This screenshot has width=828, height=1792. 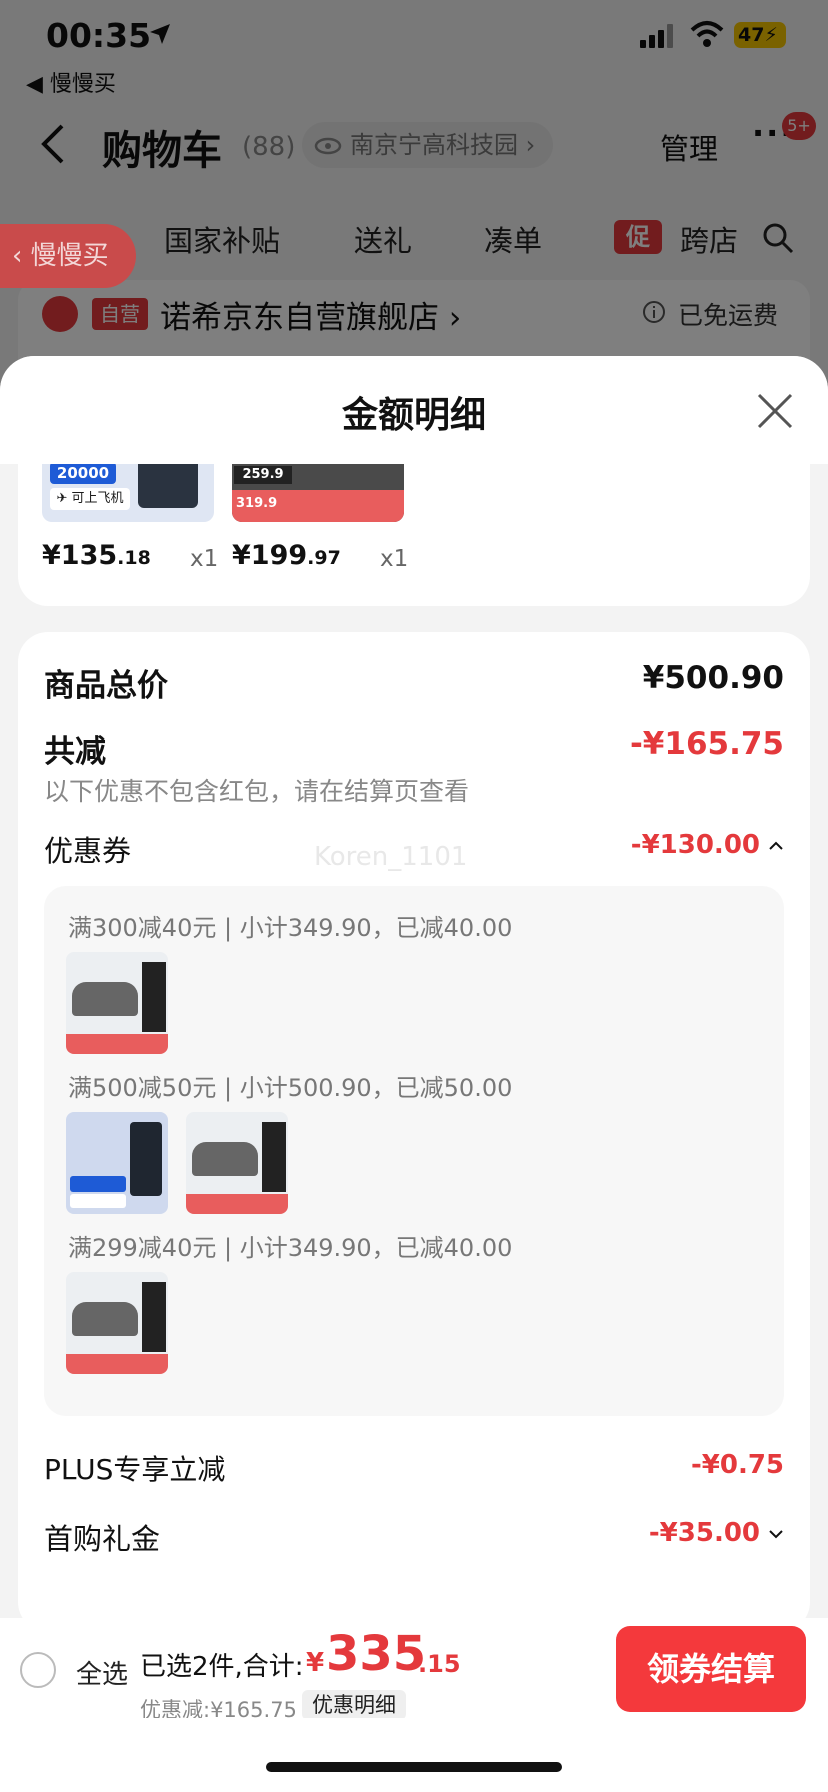 I want to click on reduction-note: 以下优惠不包含红包，请在结算页查看, so click(x=257, y=791).